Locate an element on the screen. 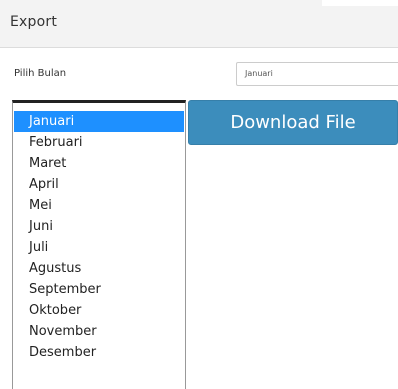  month-label: Pilih Bulan is located at coordinates (40, 73).